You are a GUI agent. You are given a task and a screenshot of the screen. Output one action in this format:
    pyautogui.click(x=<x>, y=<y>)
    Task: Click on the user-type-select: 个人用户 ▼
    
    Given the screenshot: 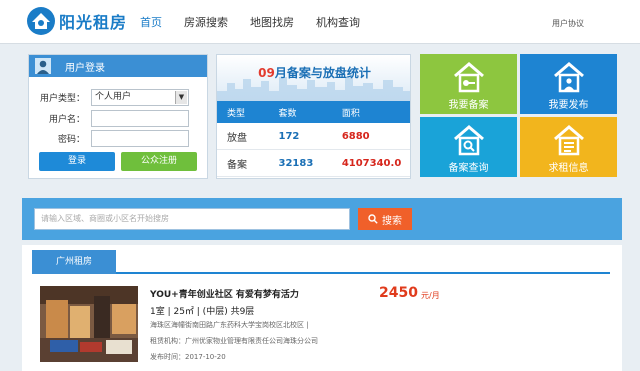 What is the action you would take?
    pyautogui.click(x=140, y=97)
    